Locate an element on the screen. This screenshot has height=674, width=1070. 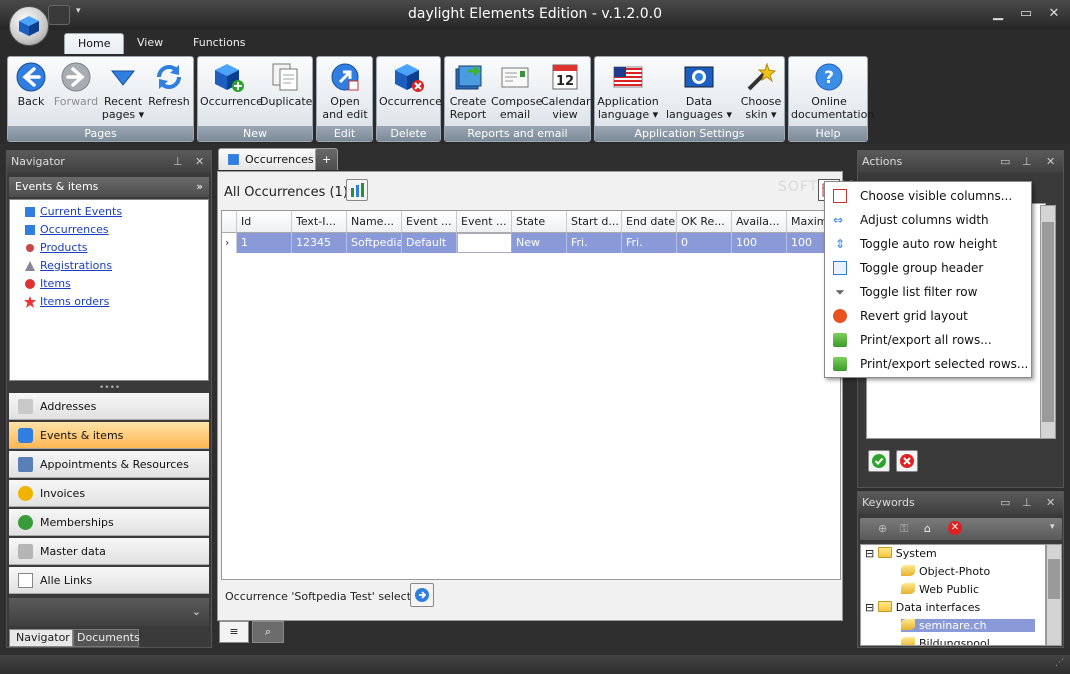
new-occurrence-button: Occurrence is located at coordinates (231, 83).